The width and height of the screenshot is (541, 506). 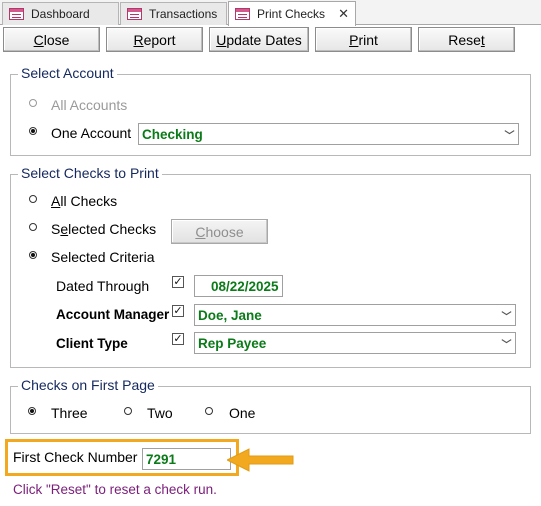 What do you see at coordinates (91, 133) in the screenshot?
I see `one-account-label: One Account` at bounding box center [91, 133].